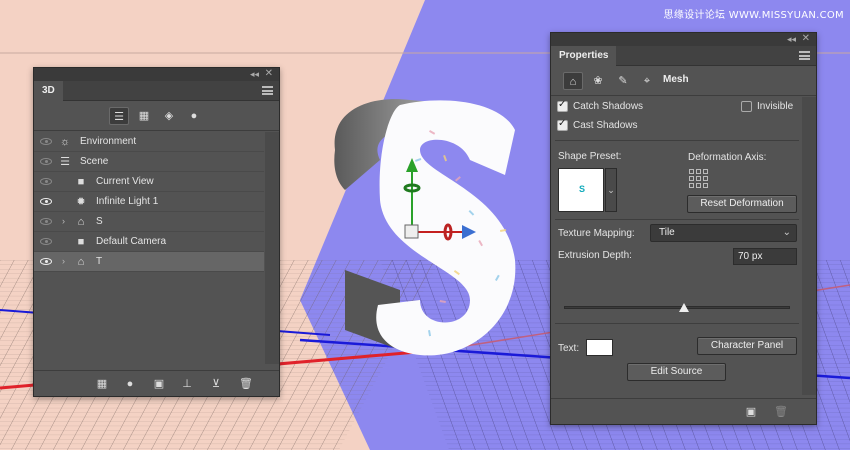 The width and height of the screenshot is (850, 450). What do you see at coordinates (130, 384) in the screenshot?
I see `new-light-icon: ●` at bounding box center [130, 384].